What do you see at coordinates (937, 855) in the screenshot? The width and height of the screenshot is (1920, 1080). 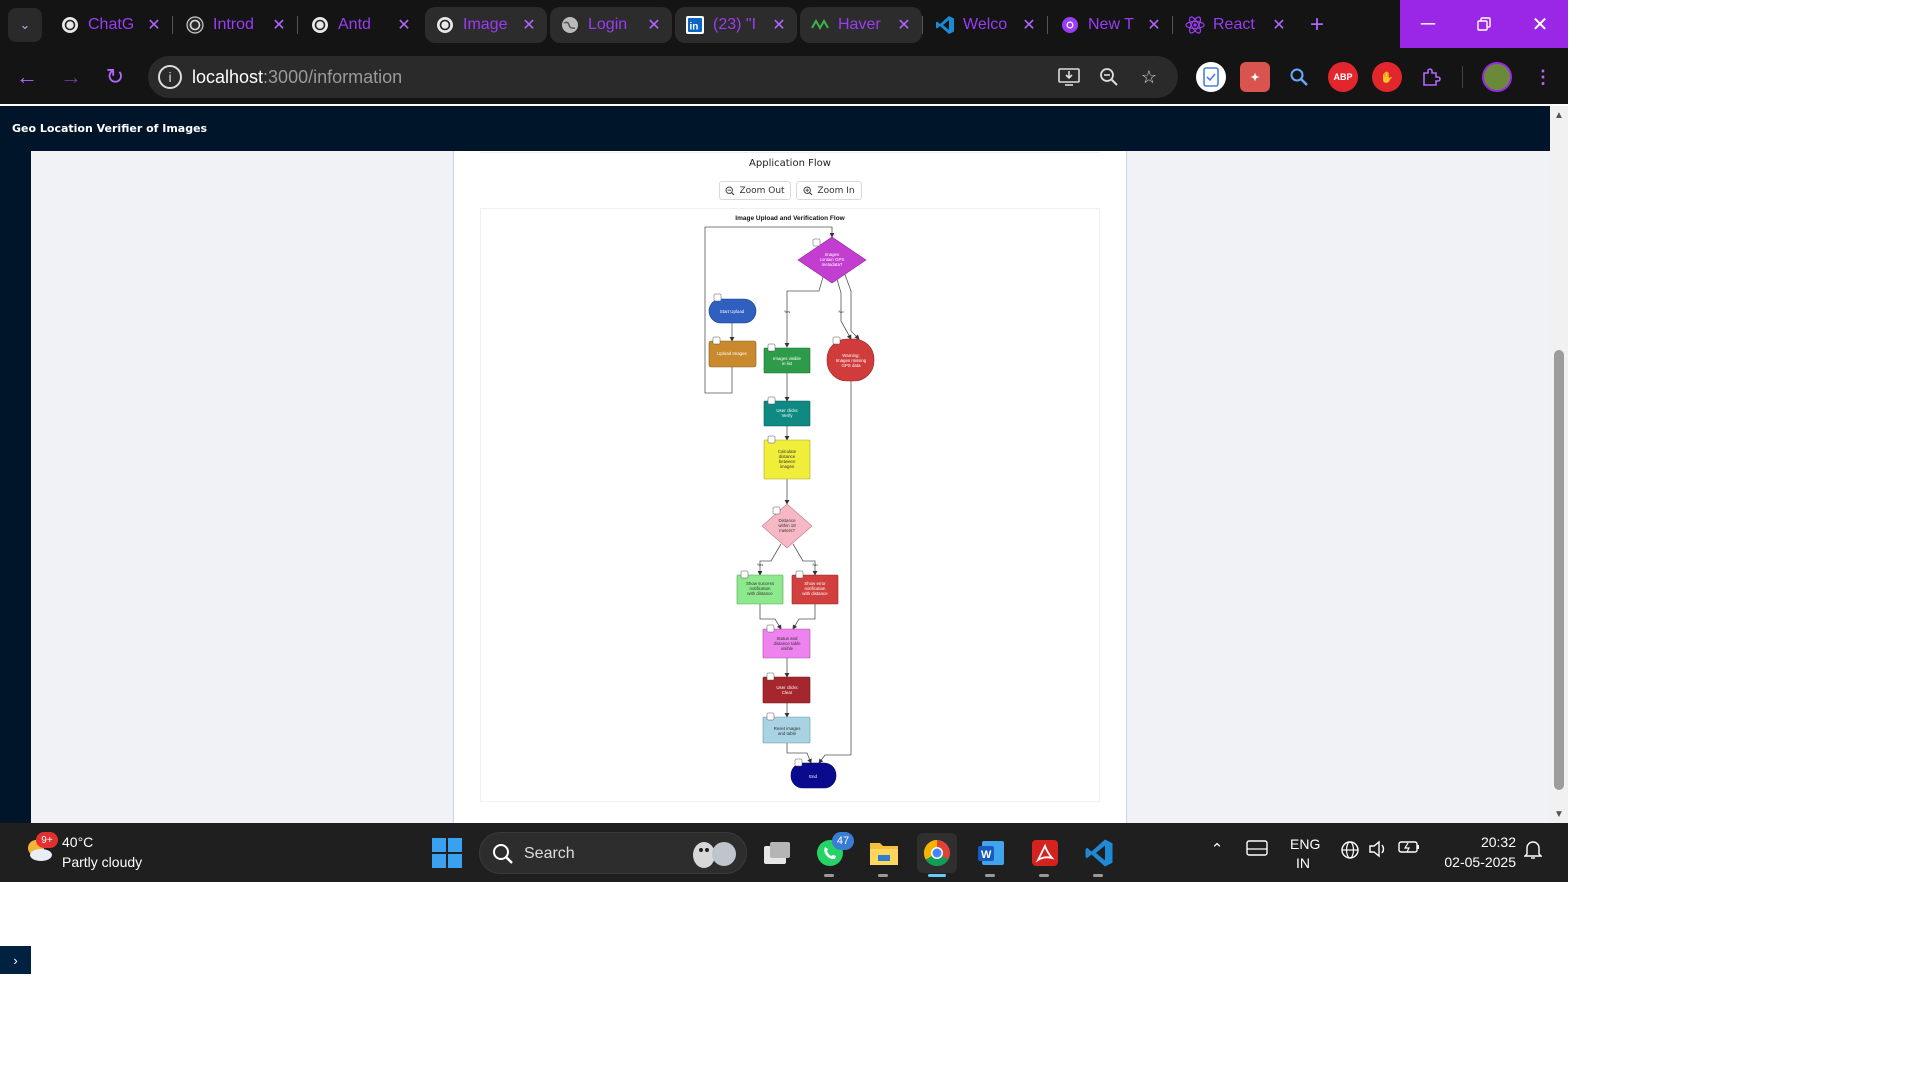 I see `chrome-taskbar-icon` at bounding box center [937, 855].